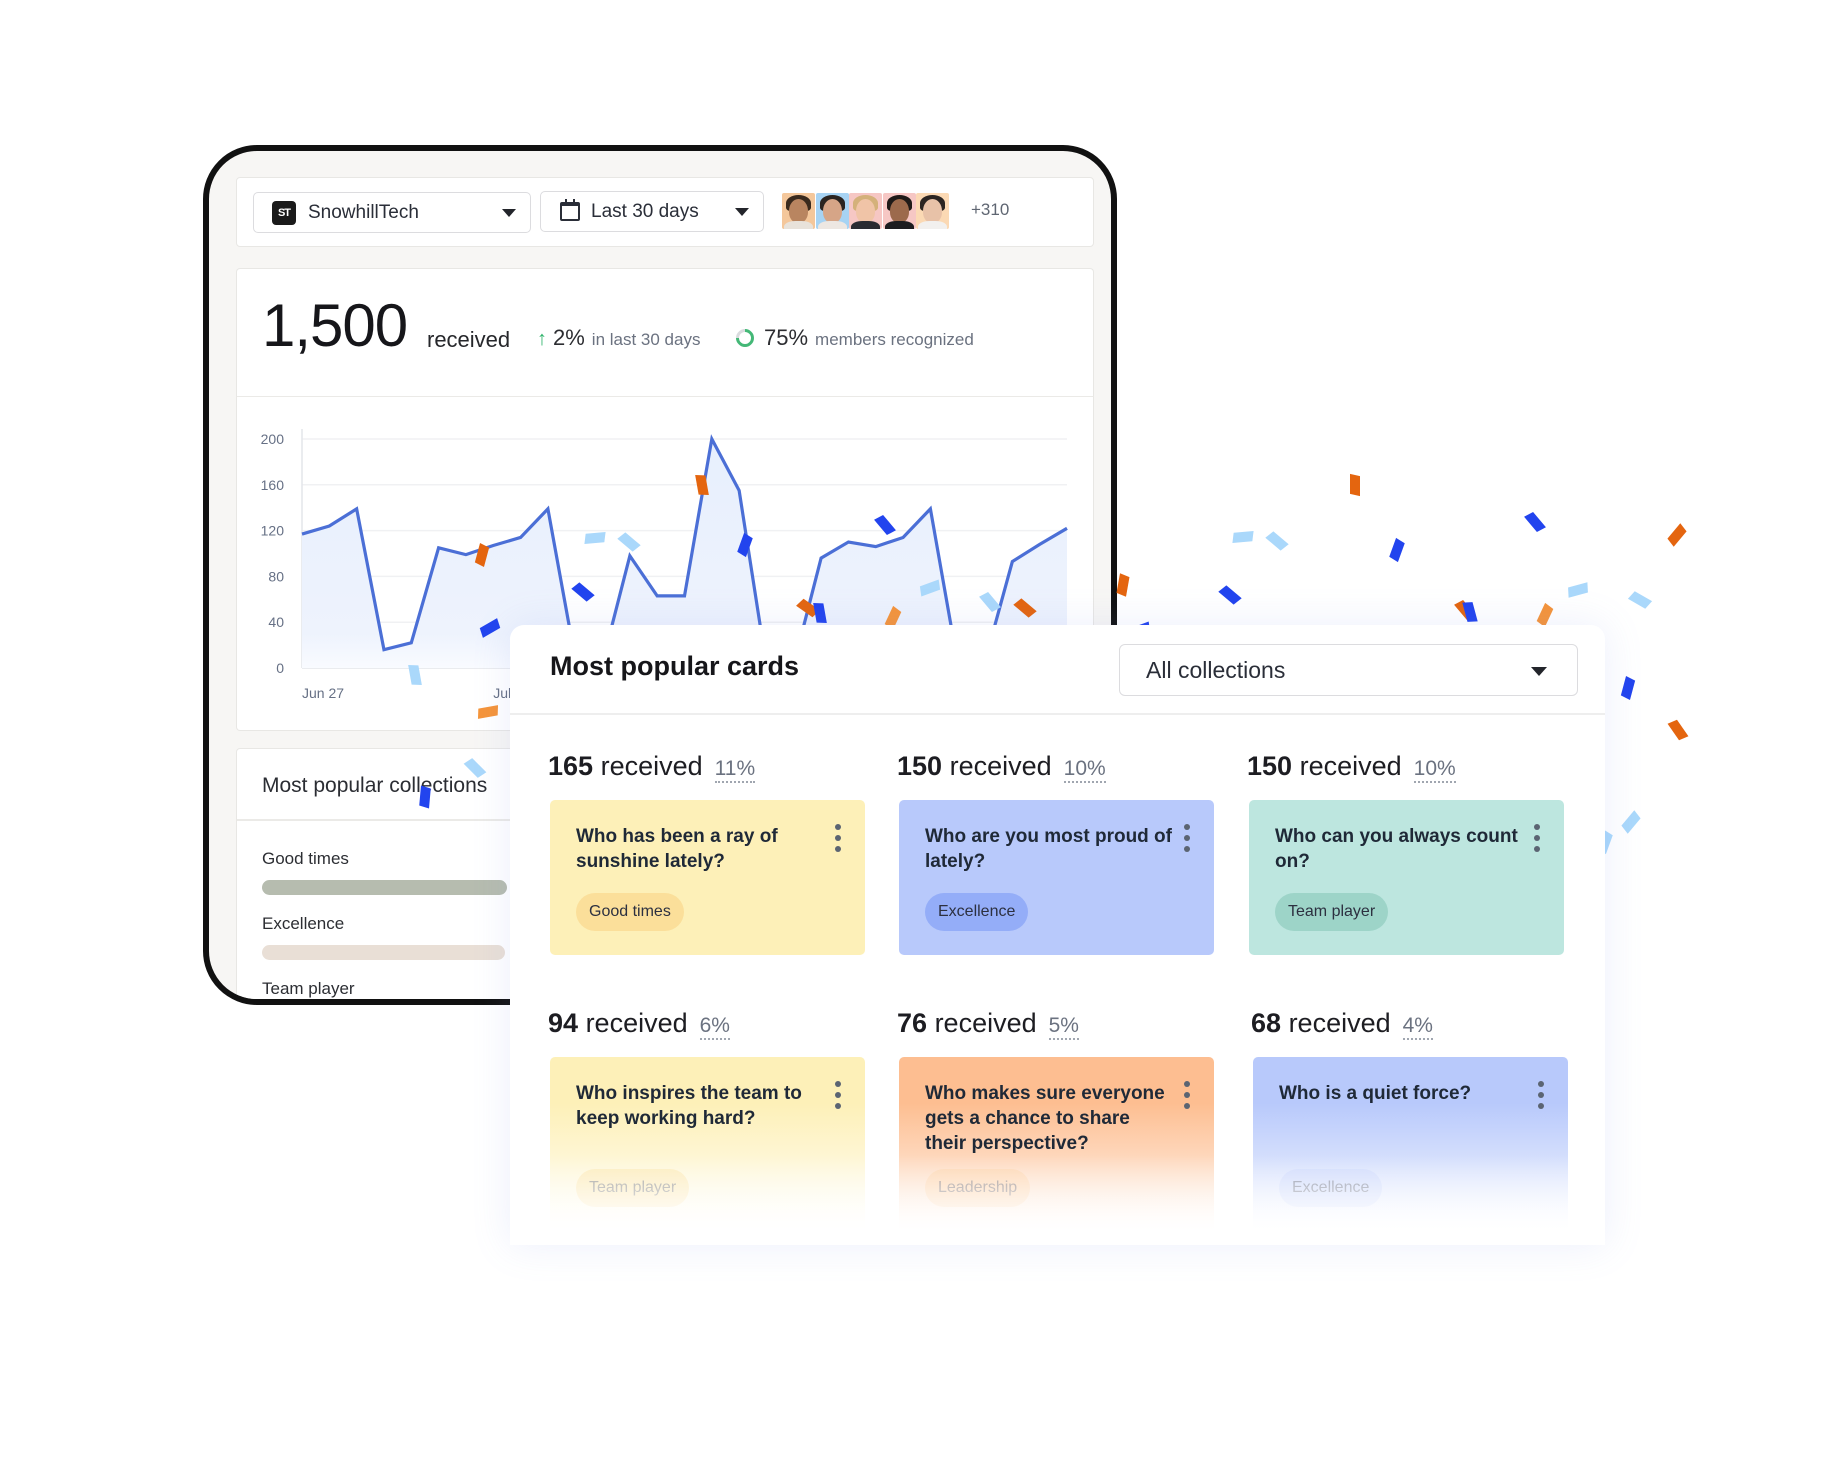  I want to click on x-tick-label: Jul, so click(502, 693).